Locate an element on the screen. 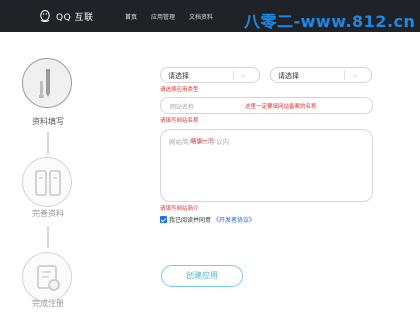  site-name-note: 这里一定要填网站备案的名称 is located at coordinates (281, 107).